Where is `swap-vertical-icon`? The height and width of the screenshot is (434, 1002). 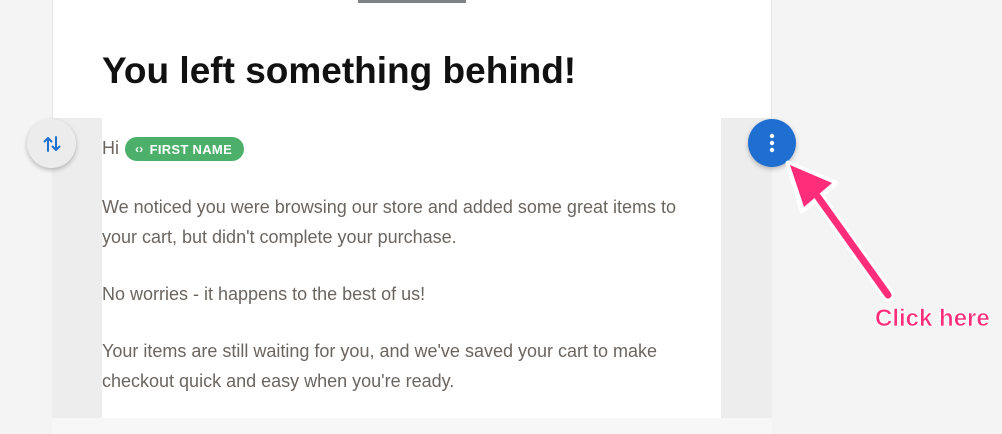 swap-vertical-icon is located at coordinates (51, 143).